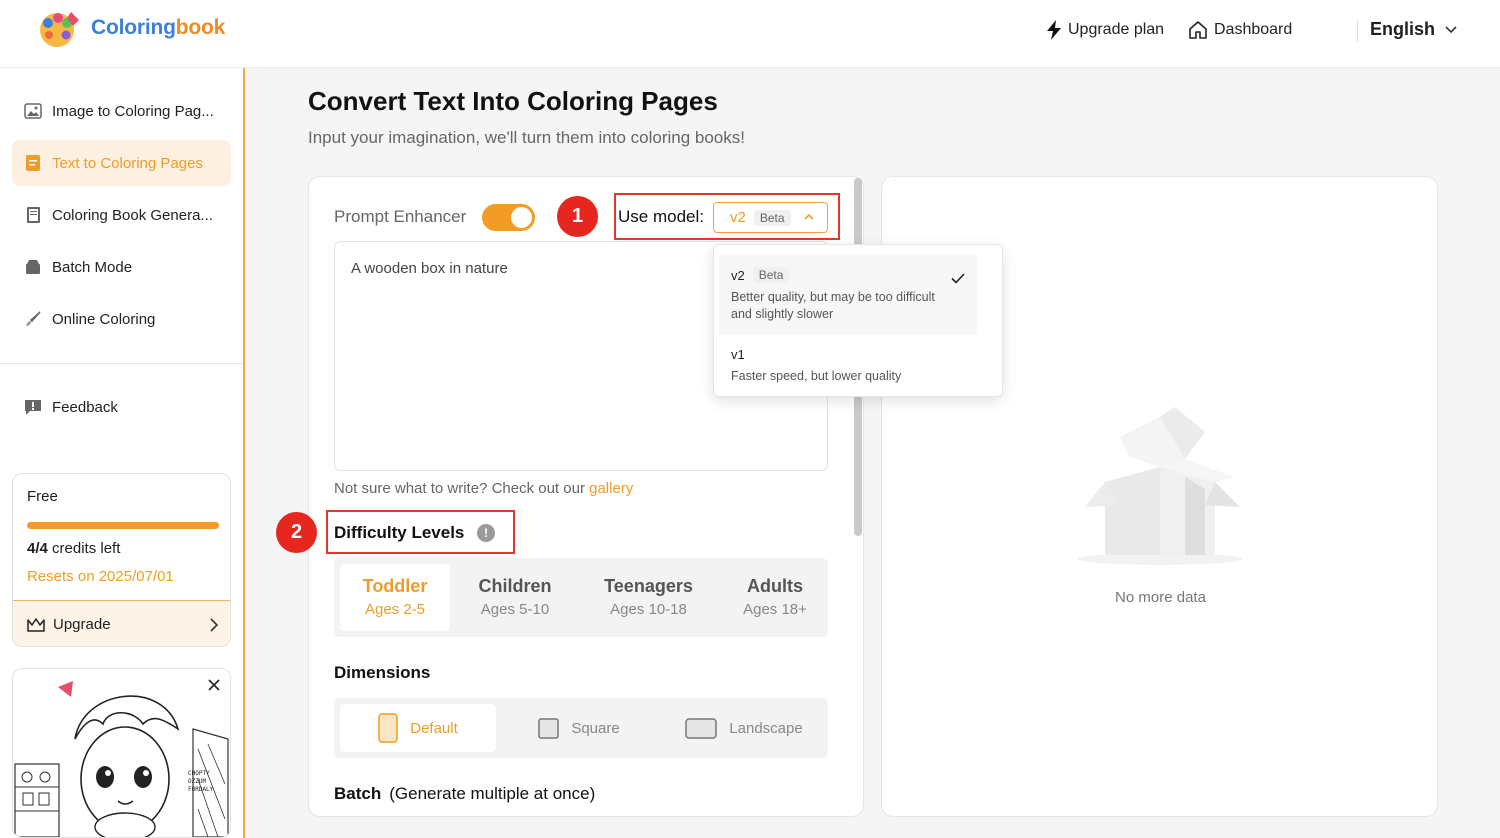 The image size is (1500, 838). I want to click on sidebar-item-label: Feedback, so click(85, 407).